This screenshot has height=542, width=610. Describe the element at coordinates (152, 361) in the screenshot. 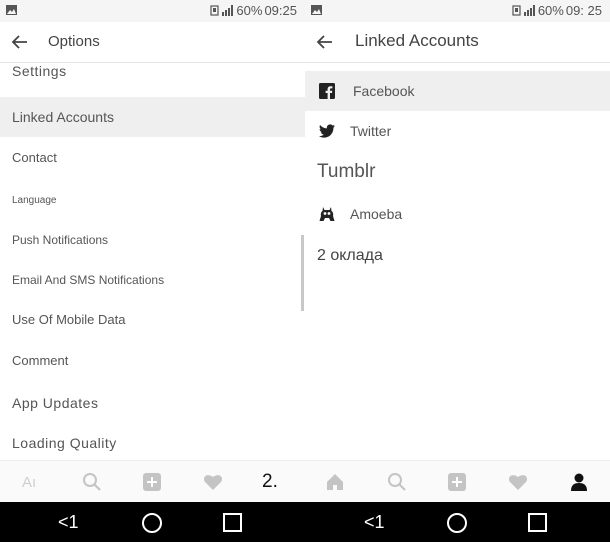

I see `menu-item-comment: Comment` at that location.